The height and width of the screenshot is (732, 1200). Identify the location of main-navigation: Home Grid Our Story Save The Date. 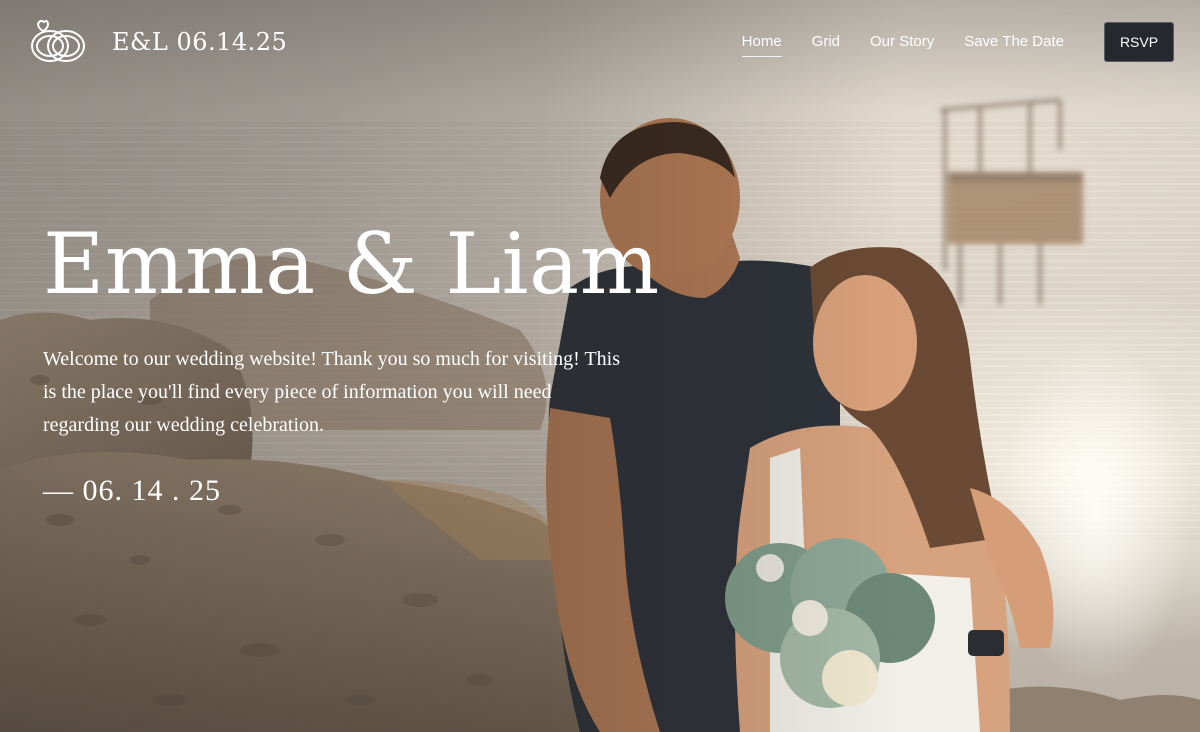
(902, 45).